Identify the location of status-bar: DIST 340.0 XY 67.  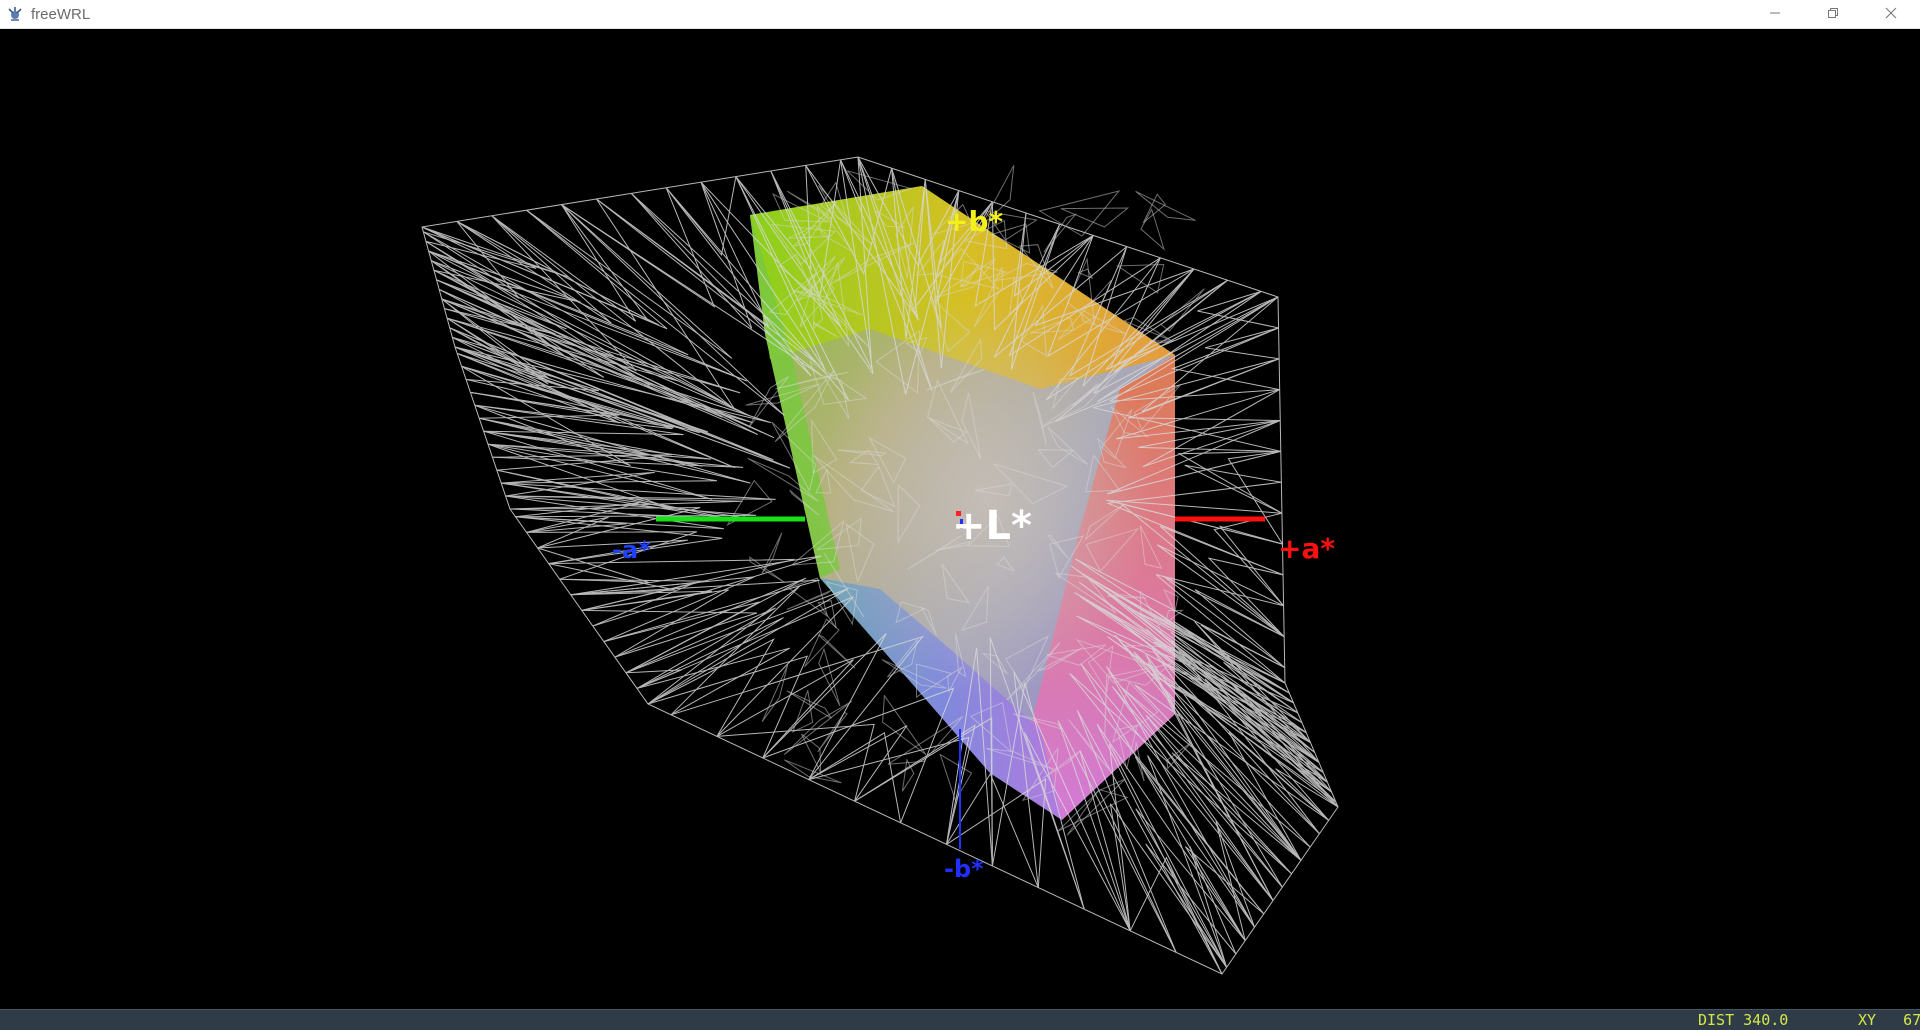
(960, 1019).